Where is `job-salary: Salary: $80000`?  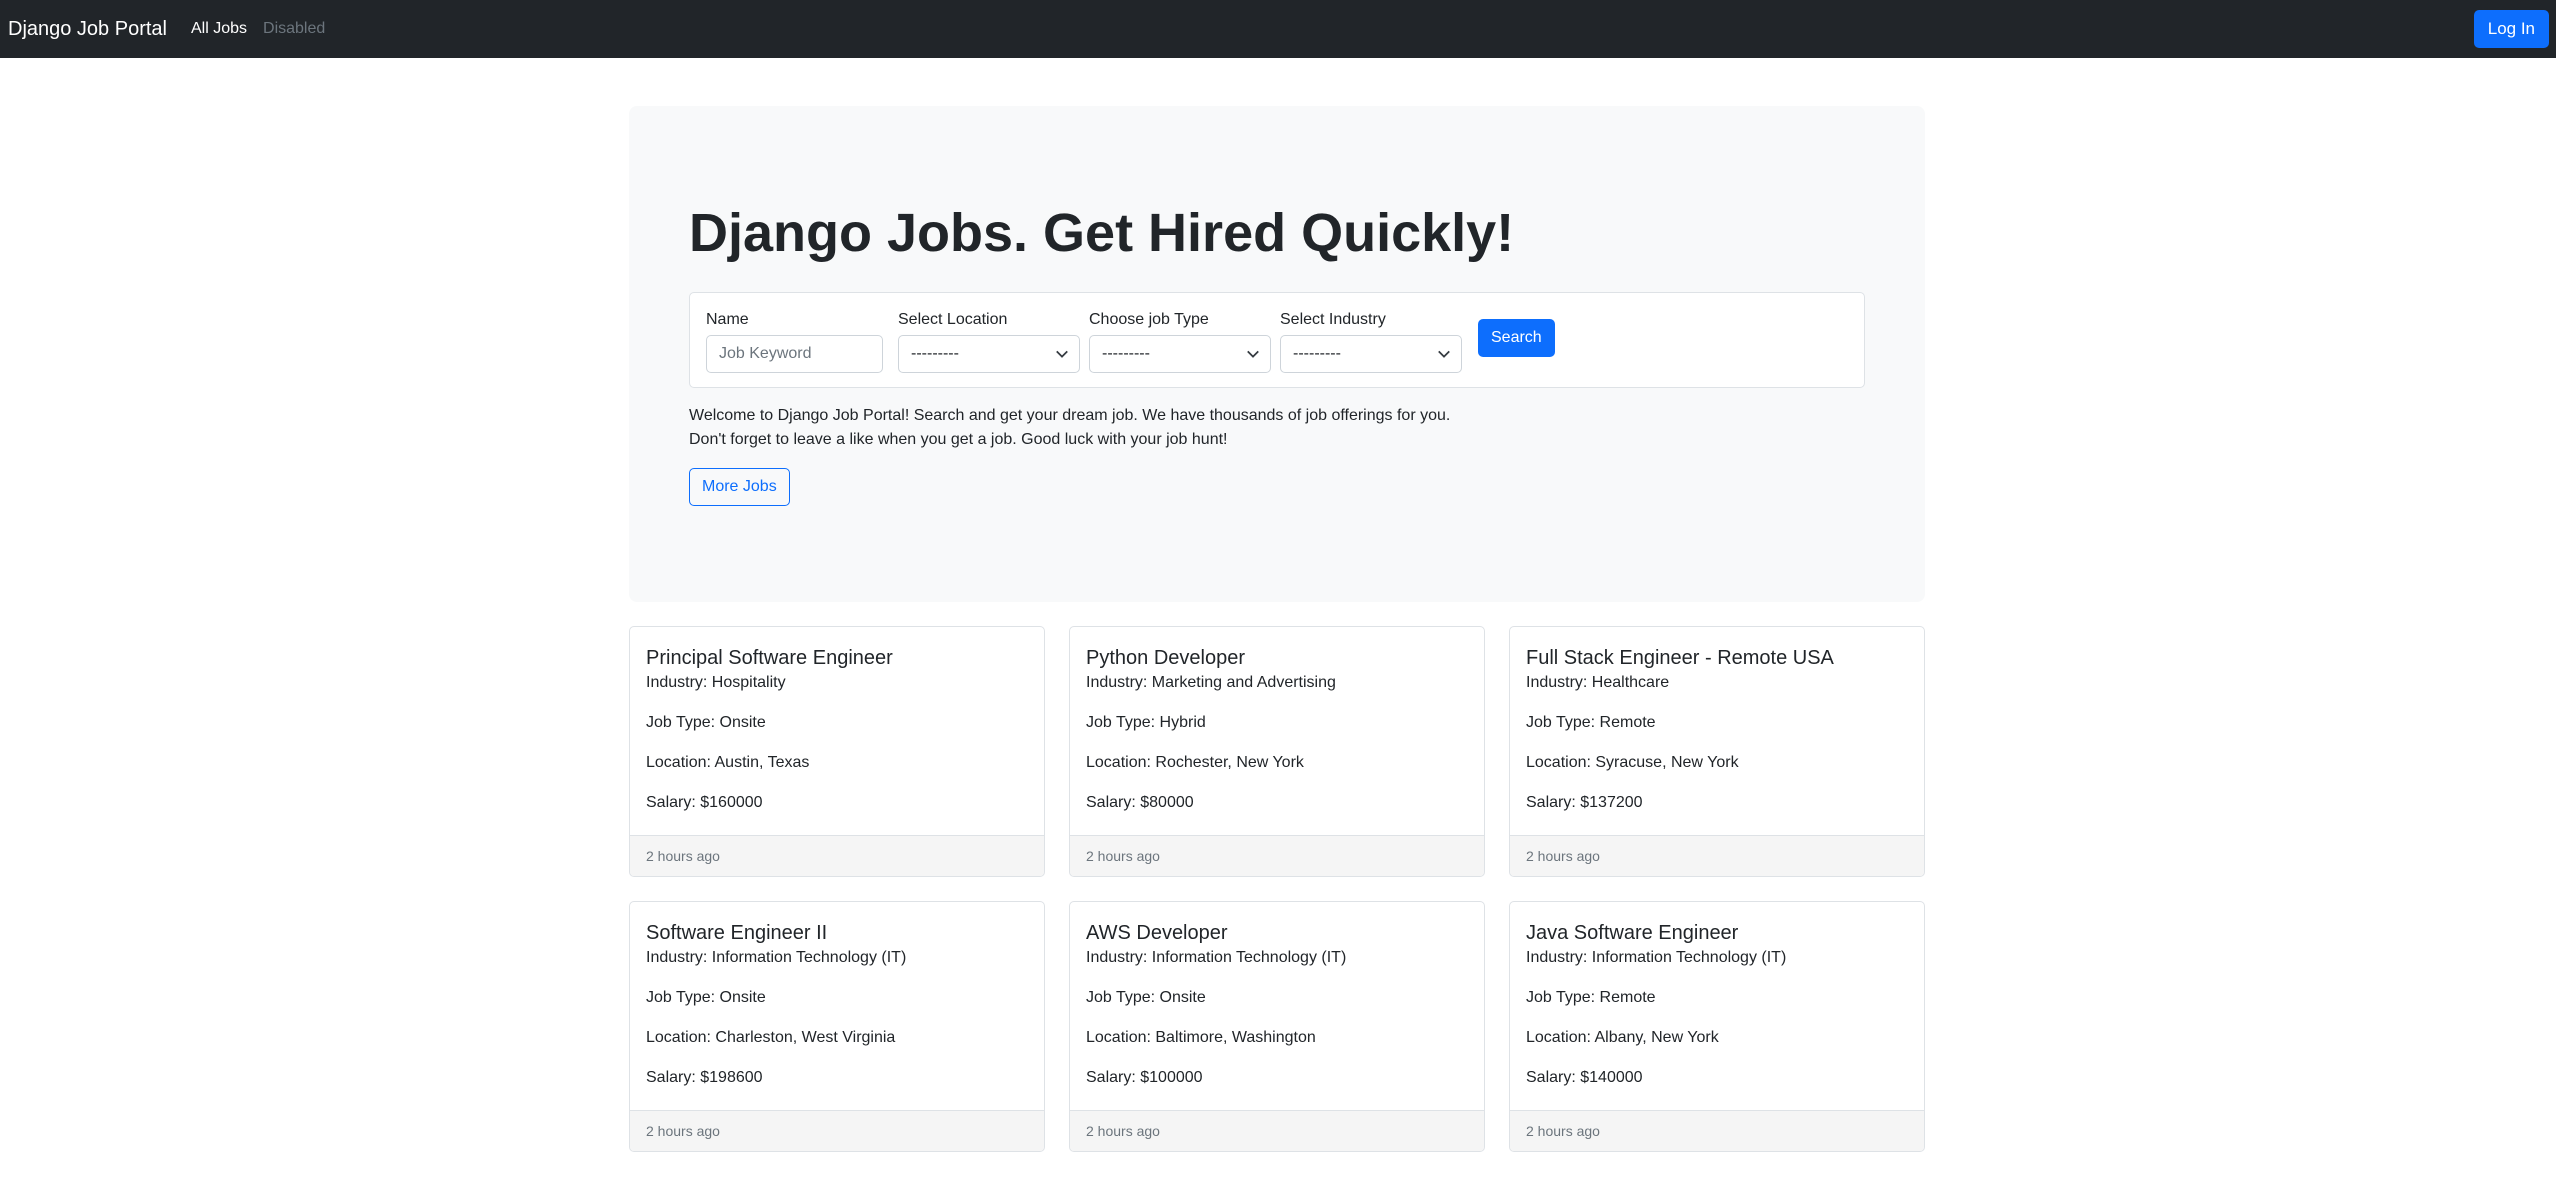 job-salary: Salary: $80000 is located at coordinates (1140, 802).